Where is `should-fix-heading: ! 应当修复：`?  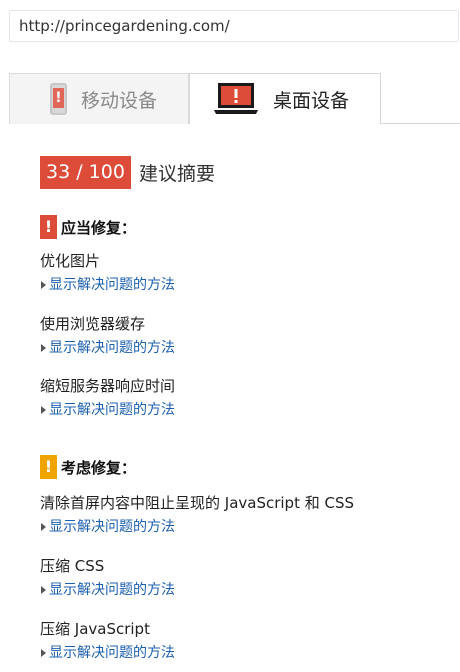 should-fix-heading: ! 应当修复： is located at coordinates (88, 227).